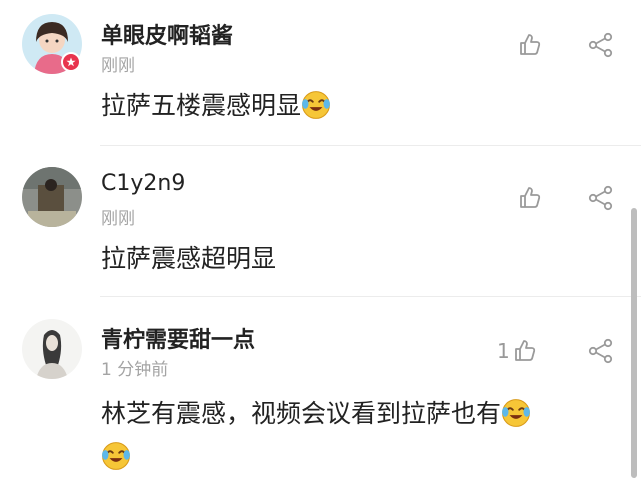 This screenshot has width=641, height=483. What do you see at coordinates (178, 338) in the screenshot?
I see `username: 青柠需要甜一点` at bounding box center [178, 338].